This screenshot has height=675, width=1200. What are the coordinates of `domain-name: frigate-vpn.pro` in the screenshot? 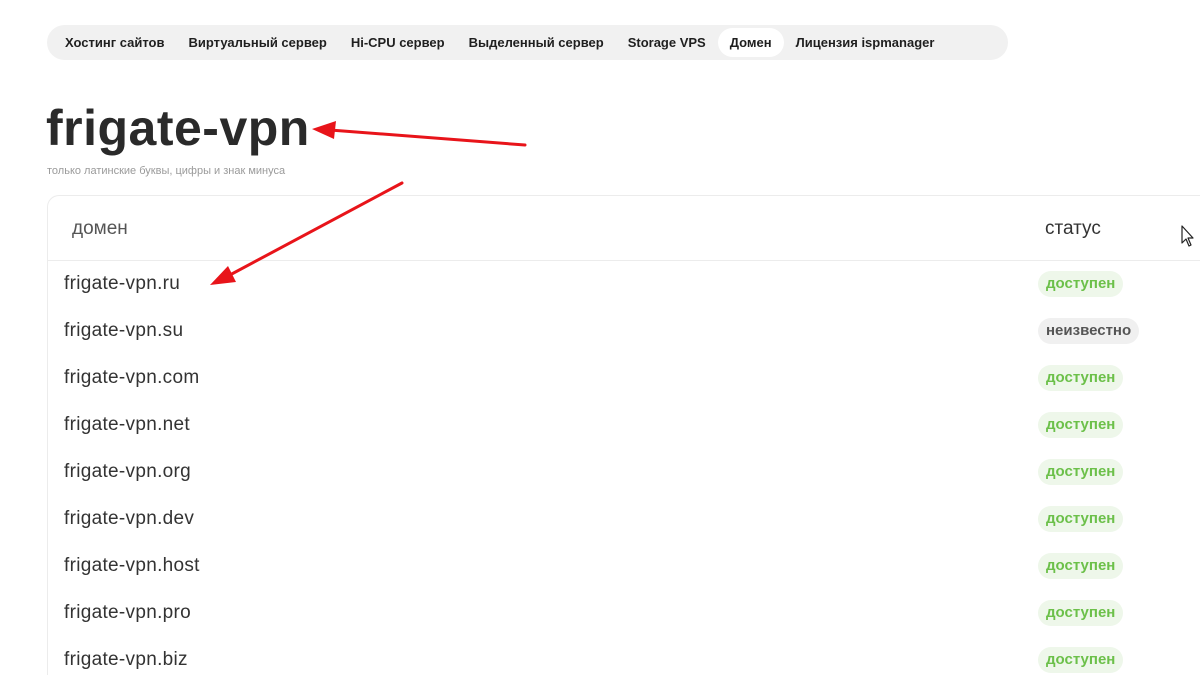 It's located at (128, 612).